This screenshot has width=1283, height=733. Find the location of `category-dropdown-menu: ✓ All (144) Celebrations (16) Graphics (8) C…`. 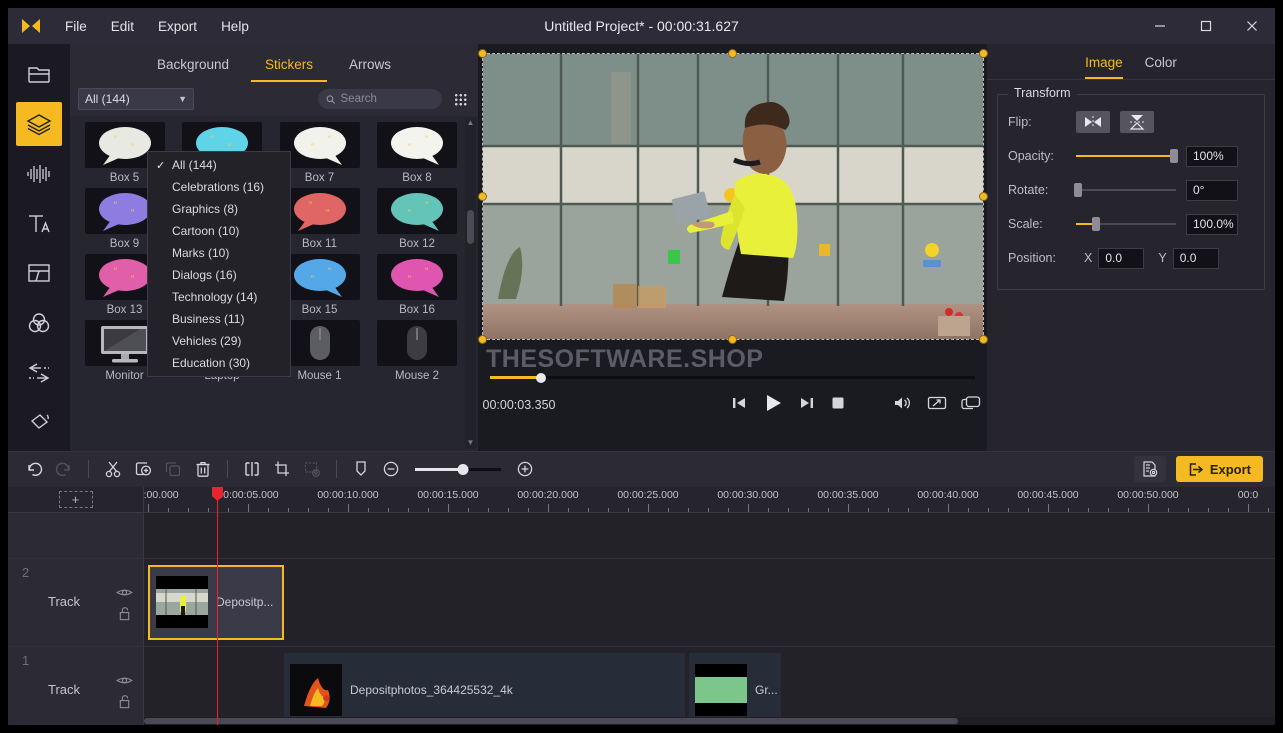

category-dropdown-menu: ✓ All (144) Celebrations (16) Graphics (8) C… is located at coordinates (219, 264).